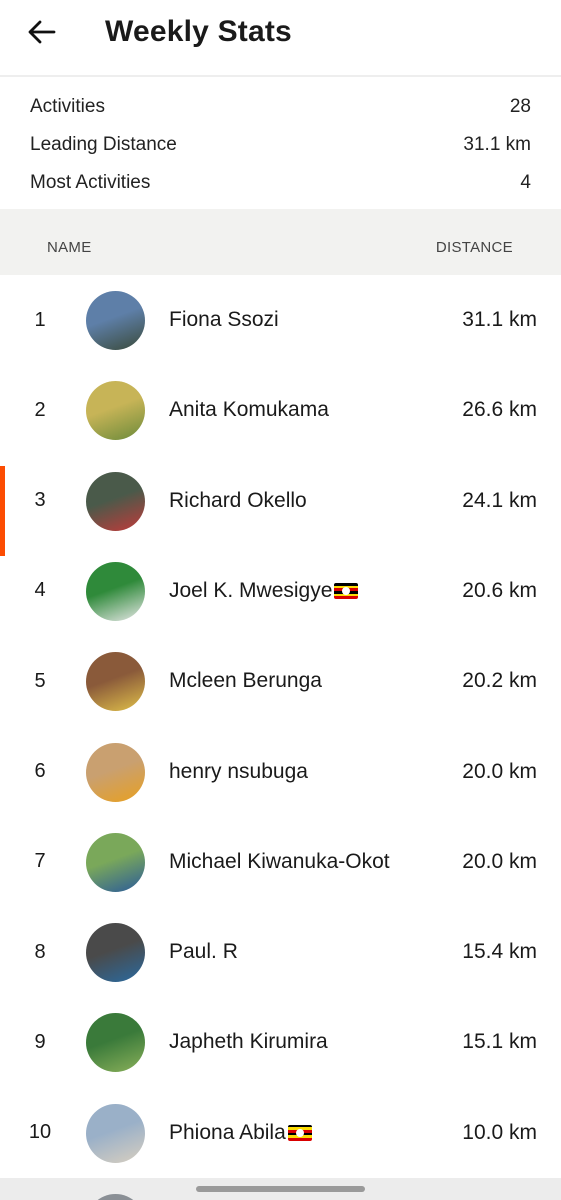 The width and height of the screenshot is (561, 1200). I want to click on athlete-name-text: Japheth Kirumira, so click(248, 1042).